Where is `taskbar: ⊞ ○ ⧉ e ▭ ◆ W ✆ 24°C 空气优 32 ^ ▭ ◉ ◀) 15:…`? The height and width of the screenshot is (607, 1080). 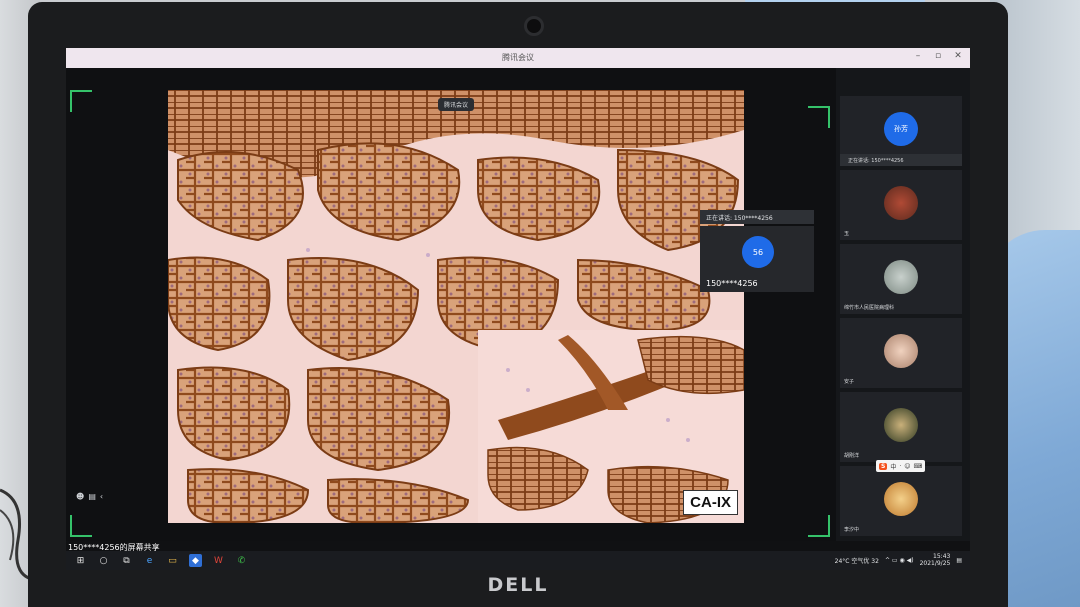 taskbar: ⊞ ○ ⧉ e ▭ ◆ W ✆ 24°C 空气优 32 ^ ▭ ◉ ◀) 15:… is located at coordinates (518, 560).